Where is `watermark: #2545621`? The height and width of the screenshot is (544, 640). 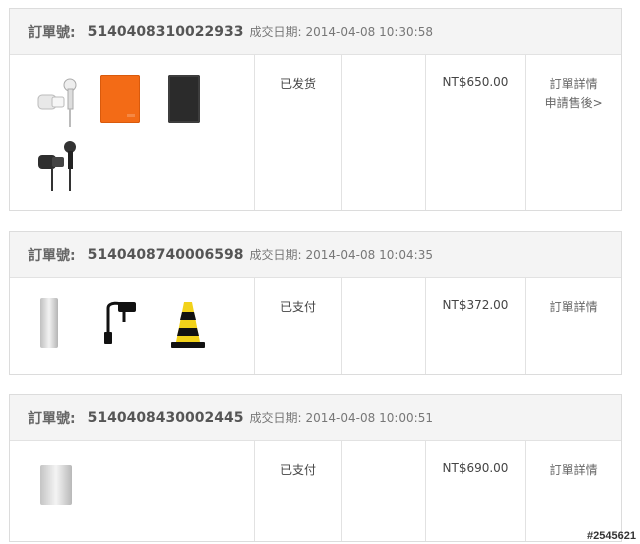
watermark: #2545621 is located at coordinates (611, 536).